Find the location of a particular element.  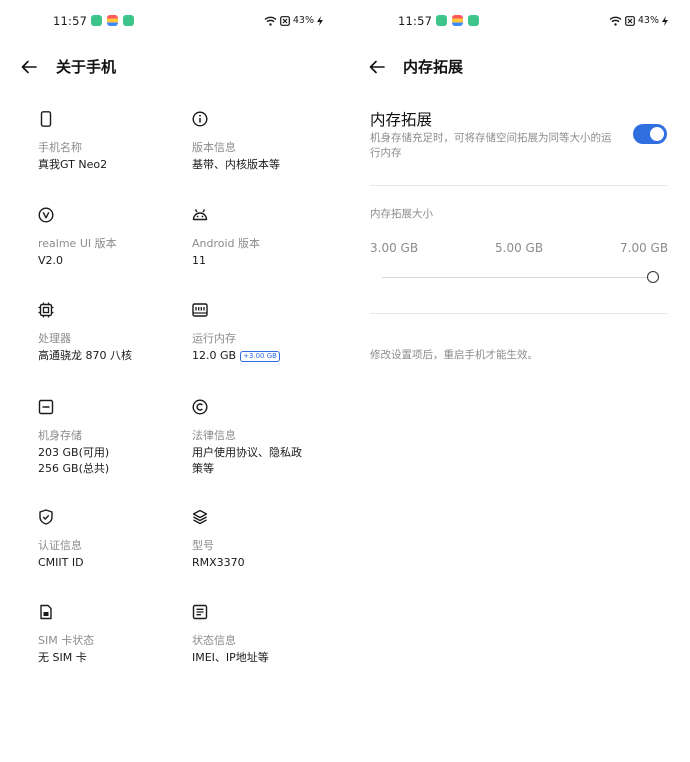

info-item-realme-ui: realme UI 版本 V2.0 is located at coordinates (113, 238).